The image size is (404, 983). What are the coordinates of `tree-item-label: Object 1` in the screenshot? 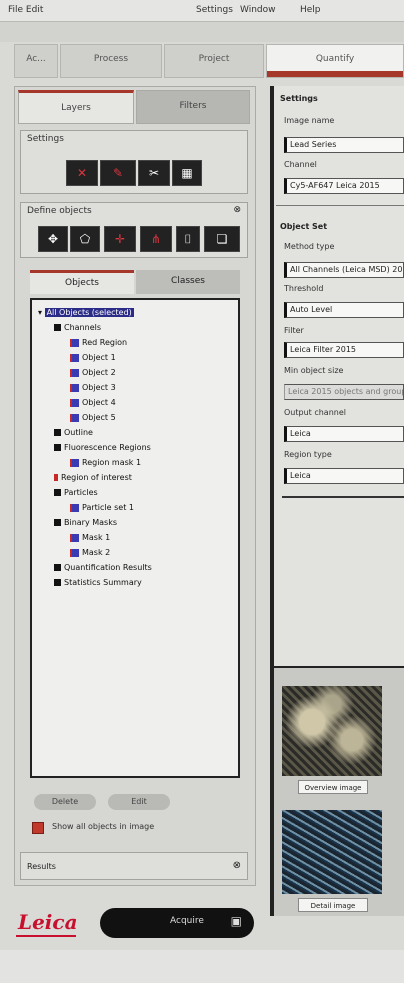 It's located at (99, 357).